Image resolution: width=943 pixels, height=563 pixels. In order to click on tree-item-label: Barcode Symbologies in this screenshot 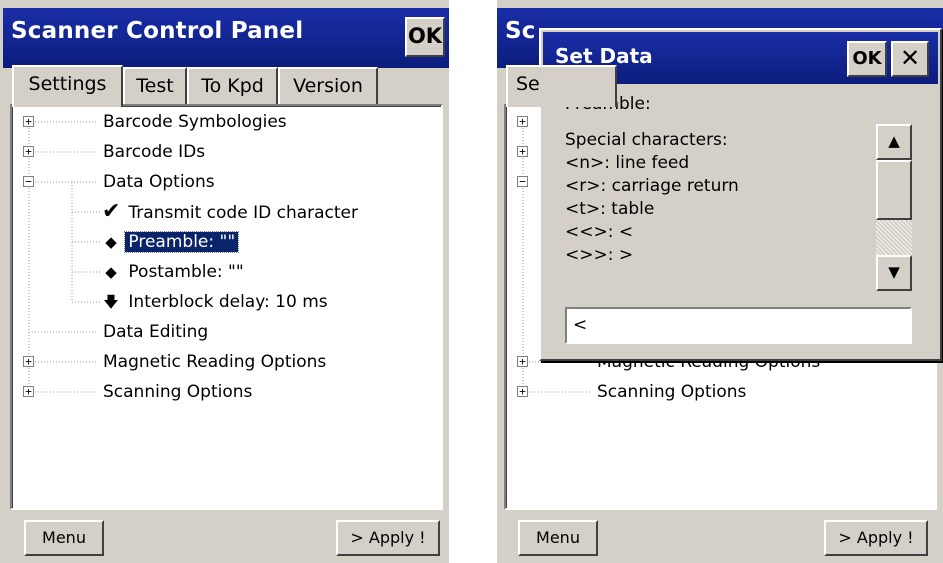, I will do `click(195, 122)`.